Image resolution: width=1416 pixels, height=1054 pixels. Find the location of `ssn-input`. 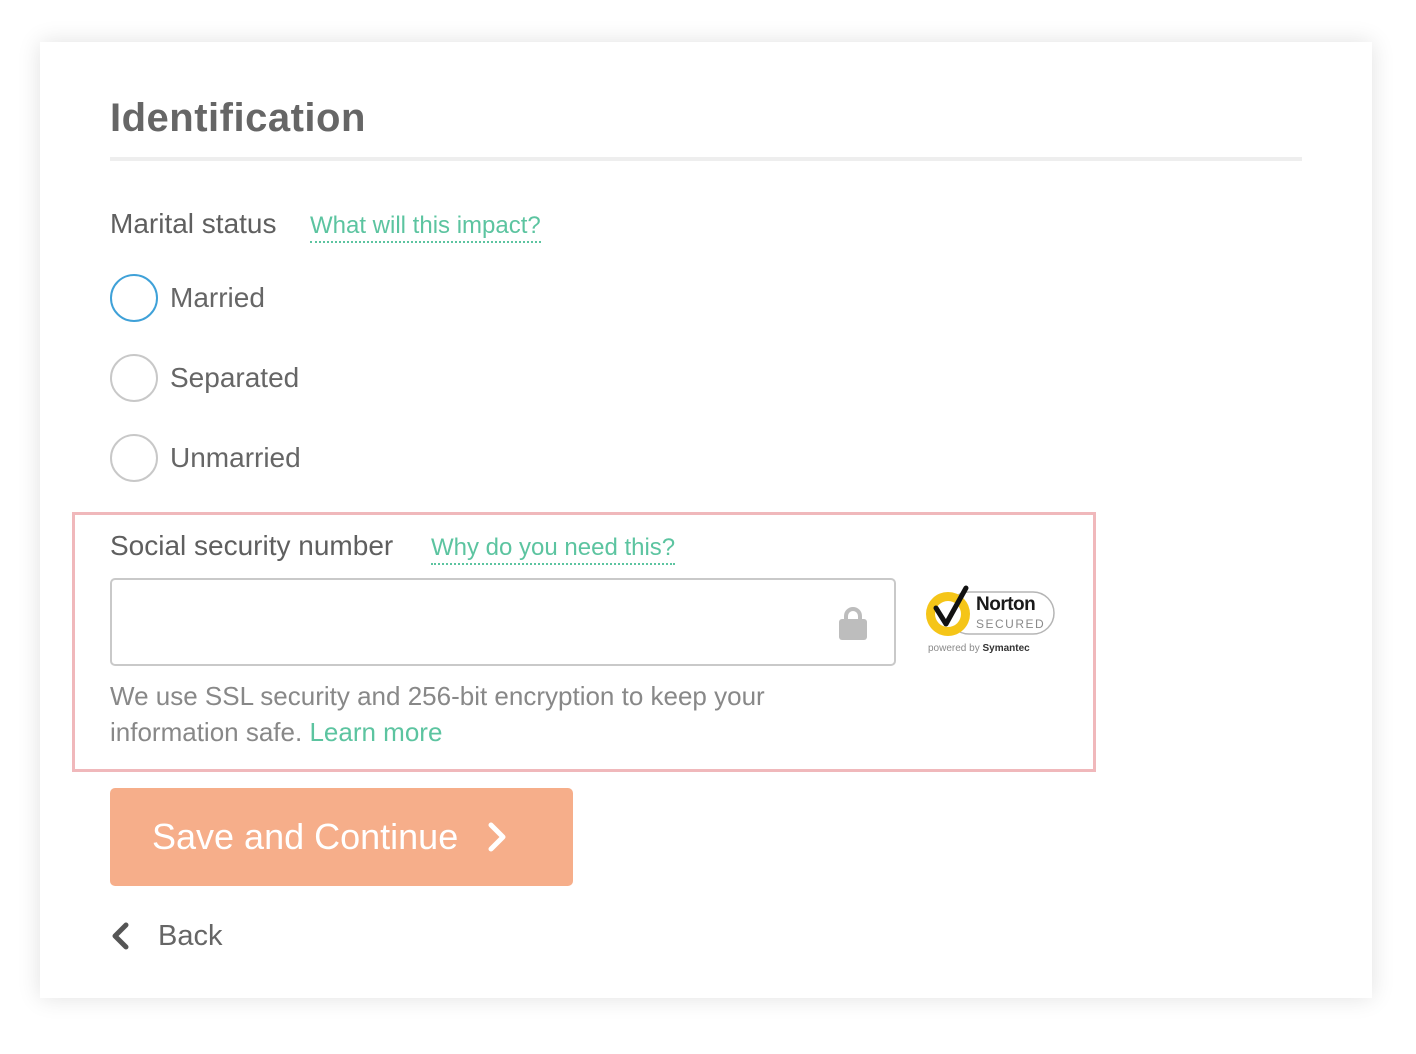

ssn-input is located at coordinates (503, 622).